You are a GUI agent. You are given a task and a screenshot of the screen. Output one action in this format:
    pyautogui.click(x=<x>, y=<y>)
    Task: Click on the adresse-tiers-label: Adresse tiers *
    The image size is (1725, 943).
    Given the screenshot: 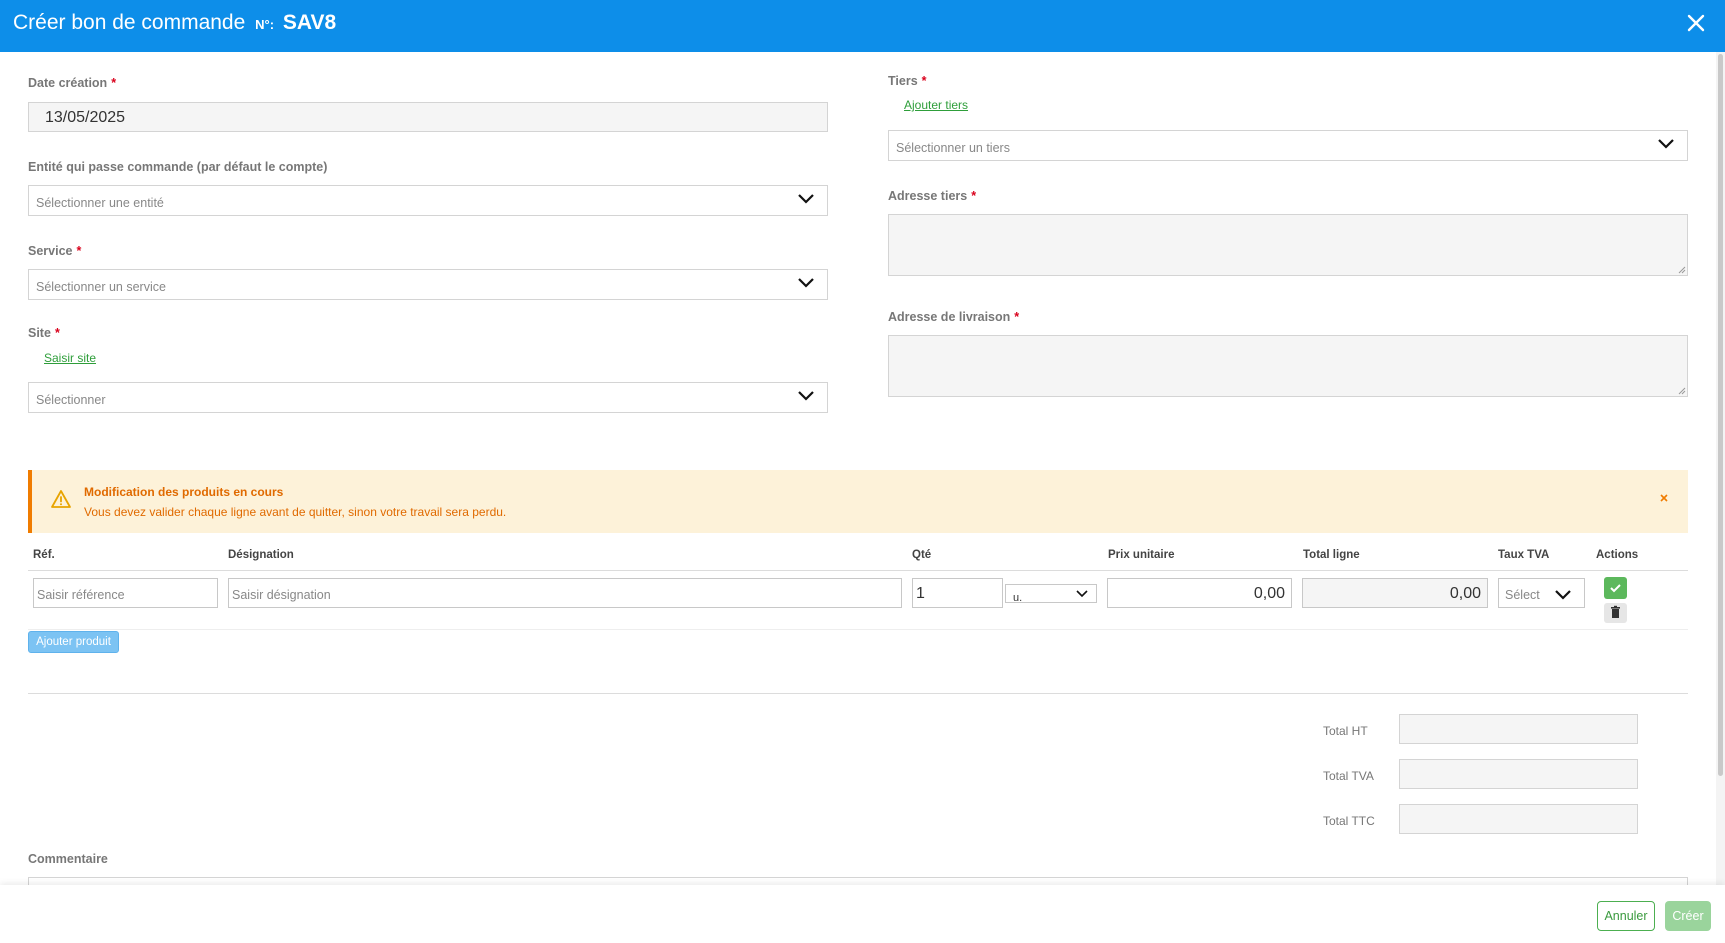 What is the action you would take?
    pyautogui.click(x=932, y=196)
    